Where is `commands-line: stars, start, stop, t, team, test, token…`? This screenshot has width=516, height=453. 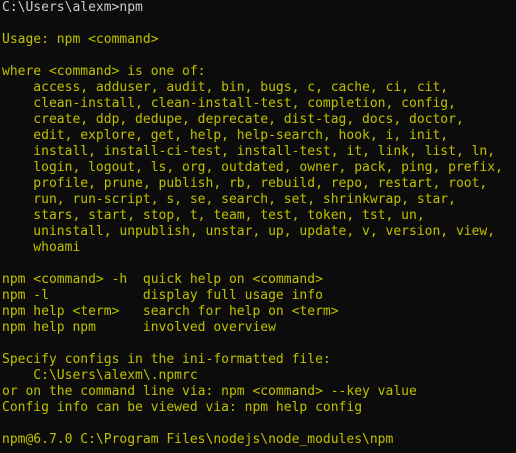
commands-line: stars, start, stop, t, team, test, token… is located at coordinates (213, 215).